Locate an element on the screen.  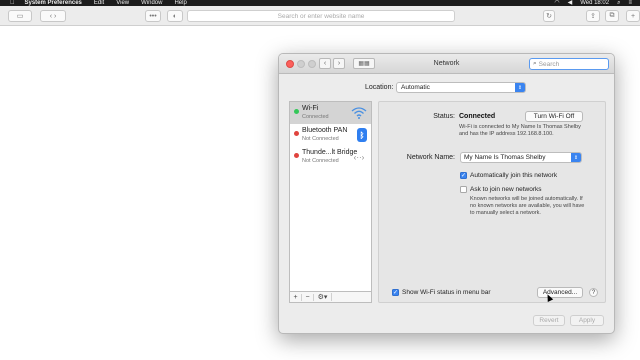
help-button: ? is located at coordinates (593, 292).